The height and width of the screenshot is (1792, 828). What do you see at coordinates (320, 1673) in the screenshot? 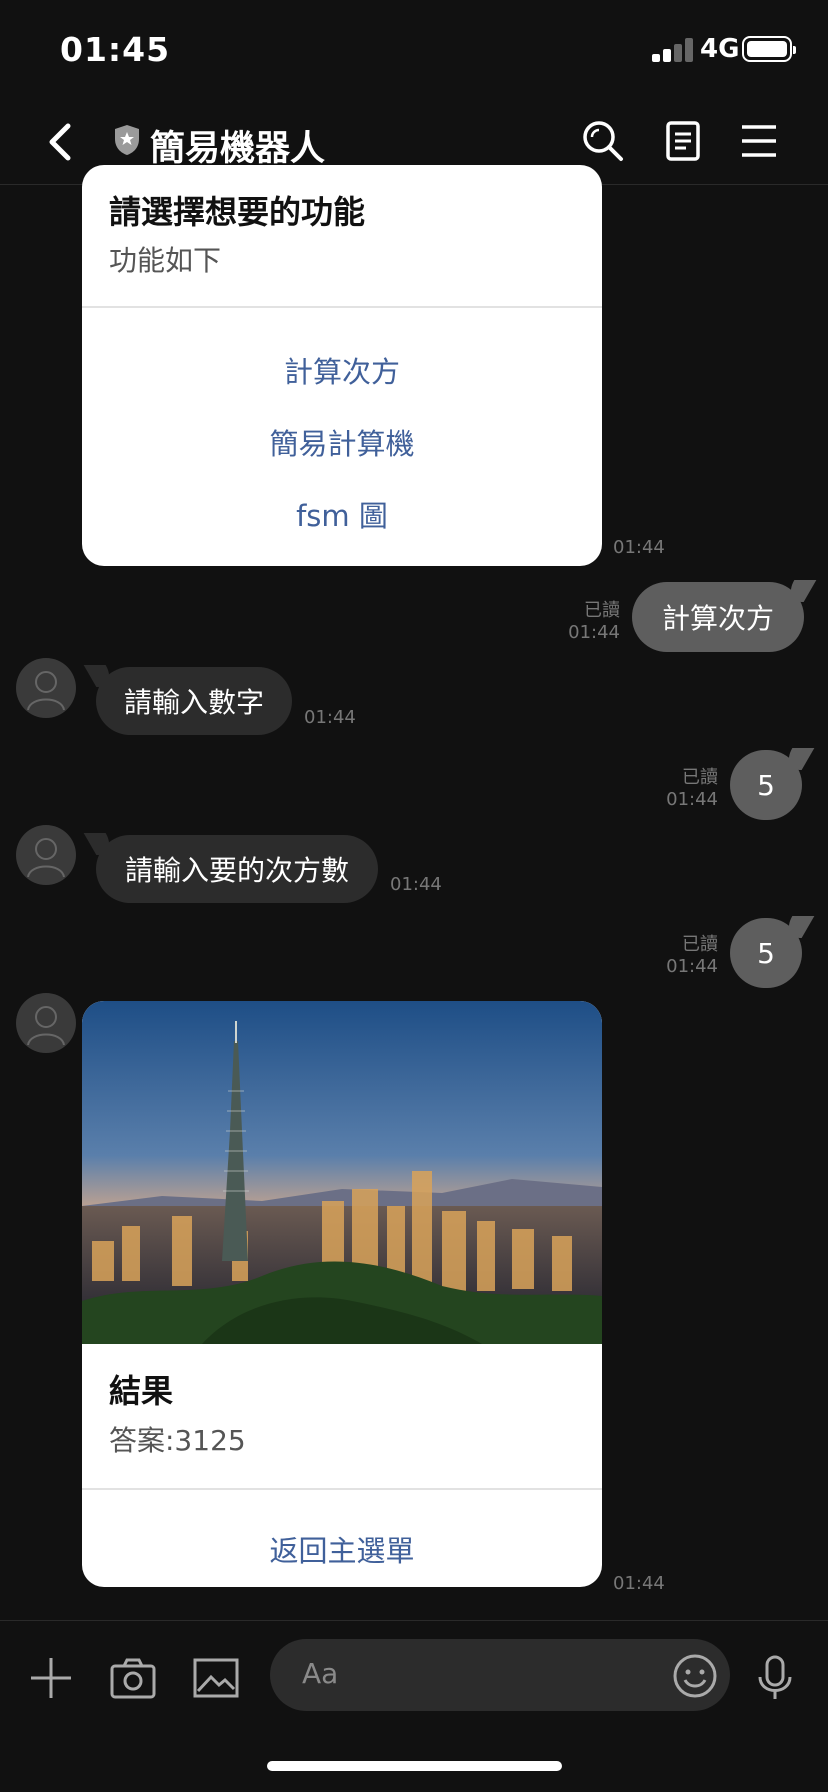
I see `message-input-placeholder: Aa` at bounding box center [320, 1673].